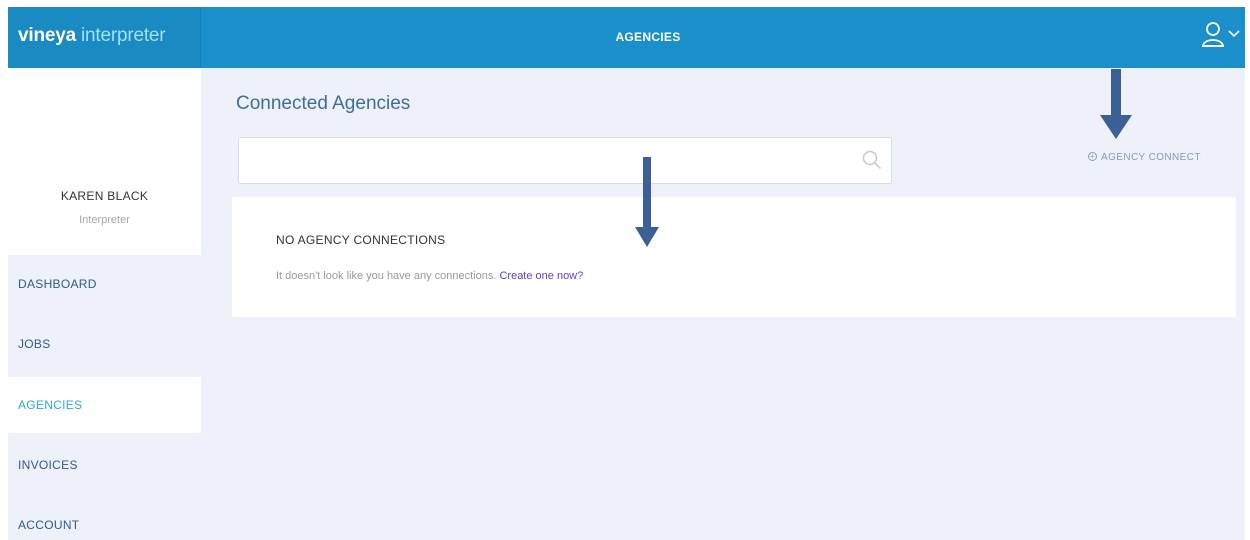  Describe the element at coordinates (541, 276) in the screenshot. I see `create-connection-link: Create one now?` at that location.